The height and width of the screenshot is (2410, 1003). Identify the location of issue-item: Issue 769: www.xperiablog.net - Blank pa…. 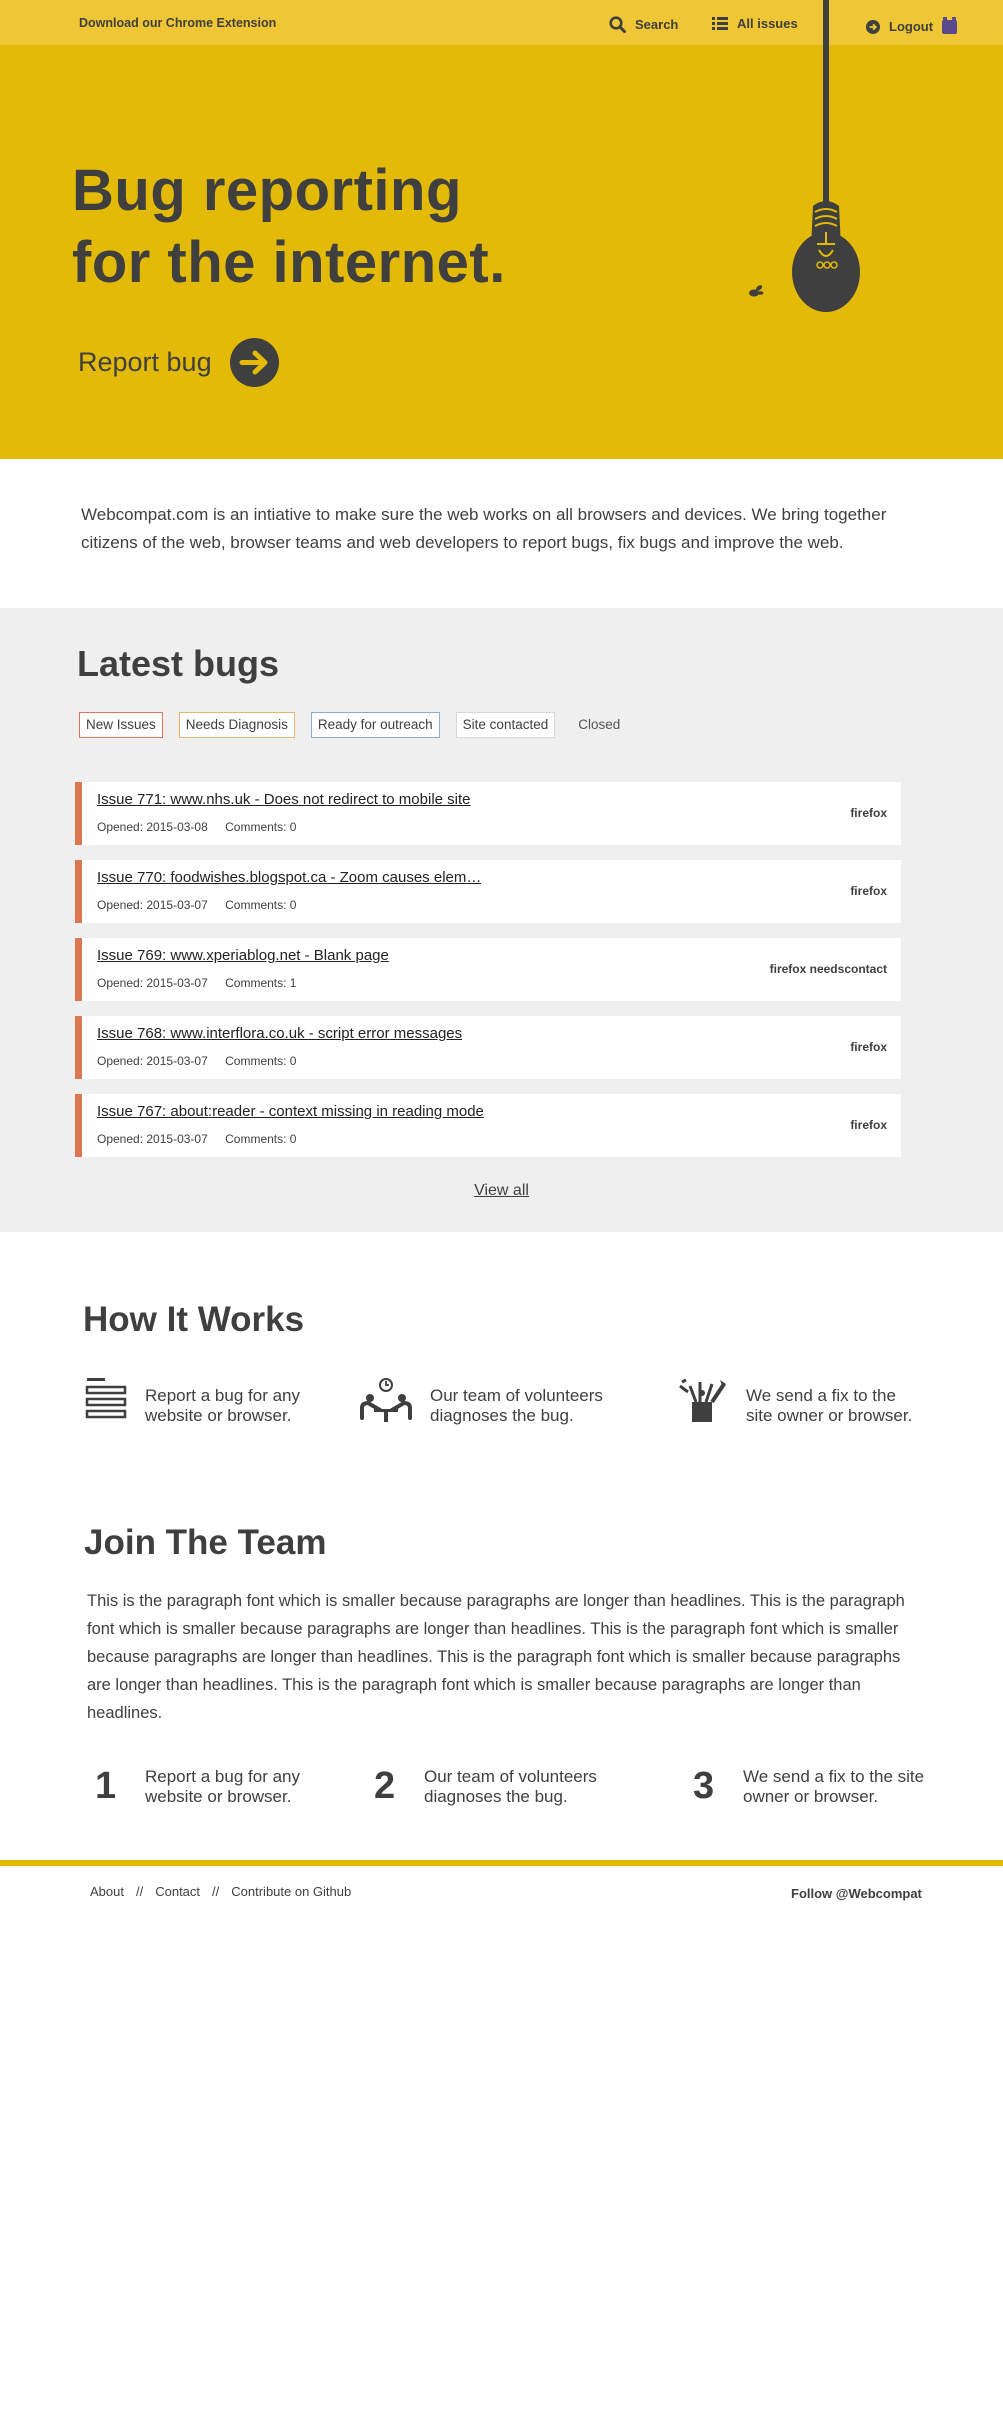
(488, 969).